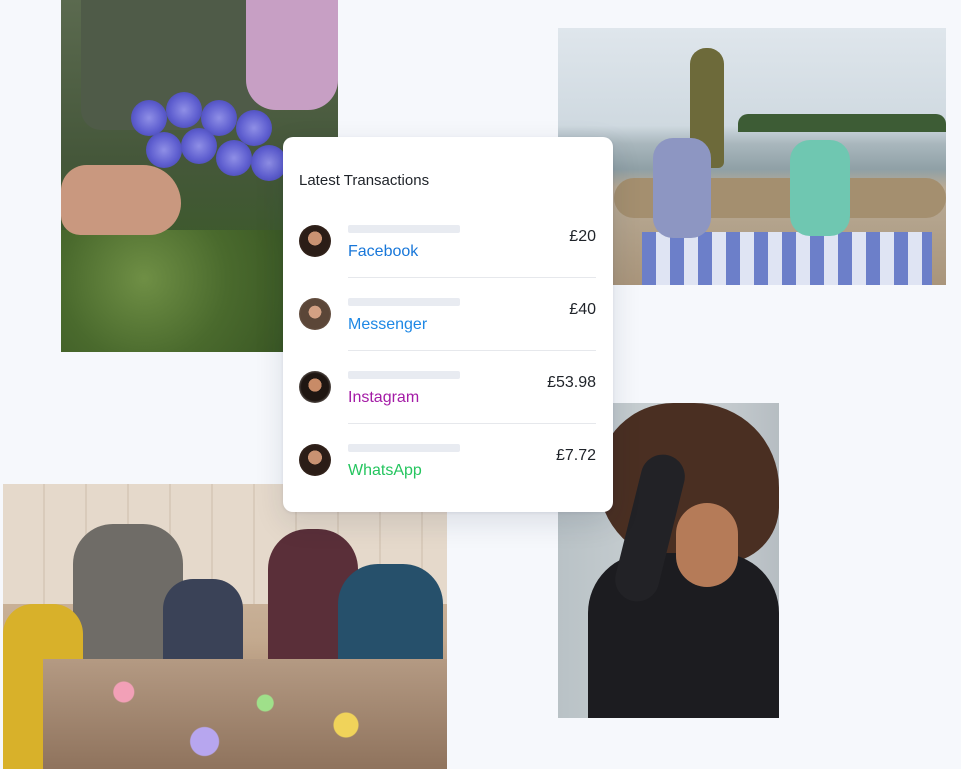  Describe the element at coordinates (575, 455) in the screenshot. I see `transaction-amount: £7.72` at that location.